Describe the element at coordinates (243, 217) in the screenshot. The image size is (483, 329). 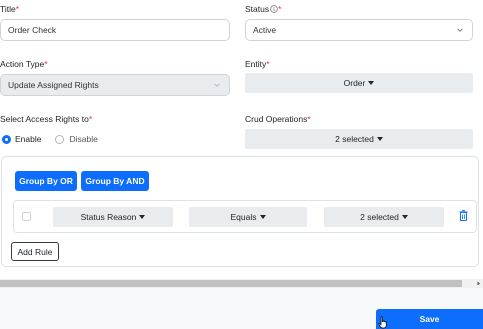
I see `rule-operator-value: Equals` at that location.